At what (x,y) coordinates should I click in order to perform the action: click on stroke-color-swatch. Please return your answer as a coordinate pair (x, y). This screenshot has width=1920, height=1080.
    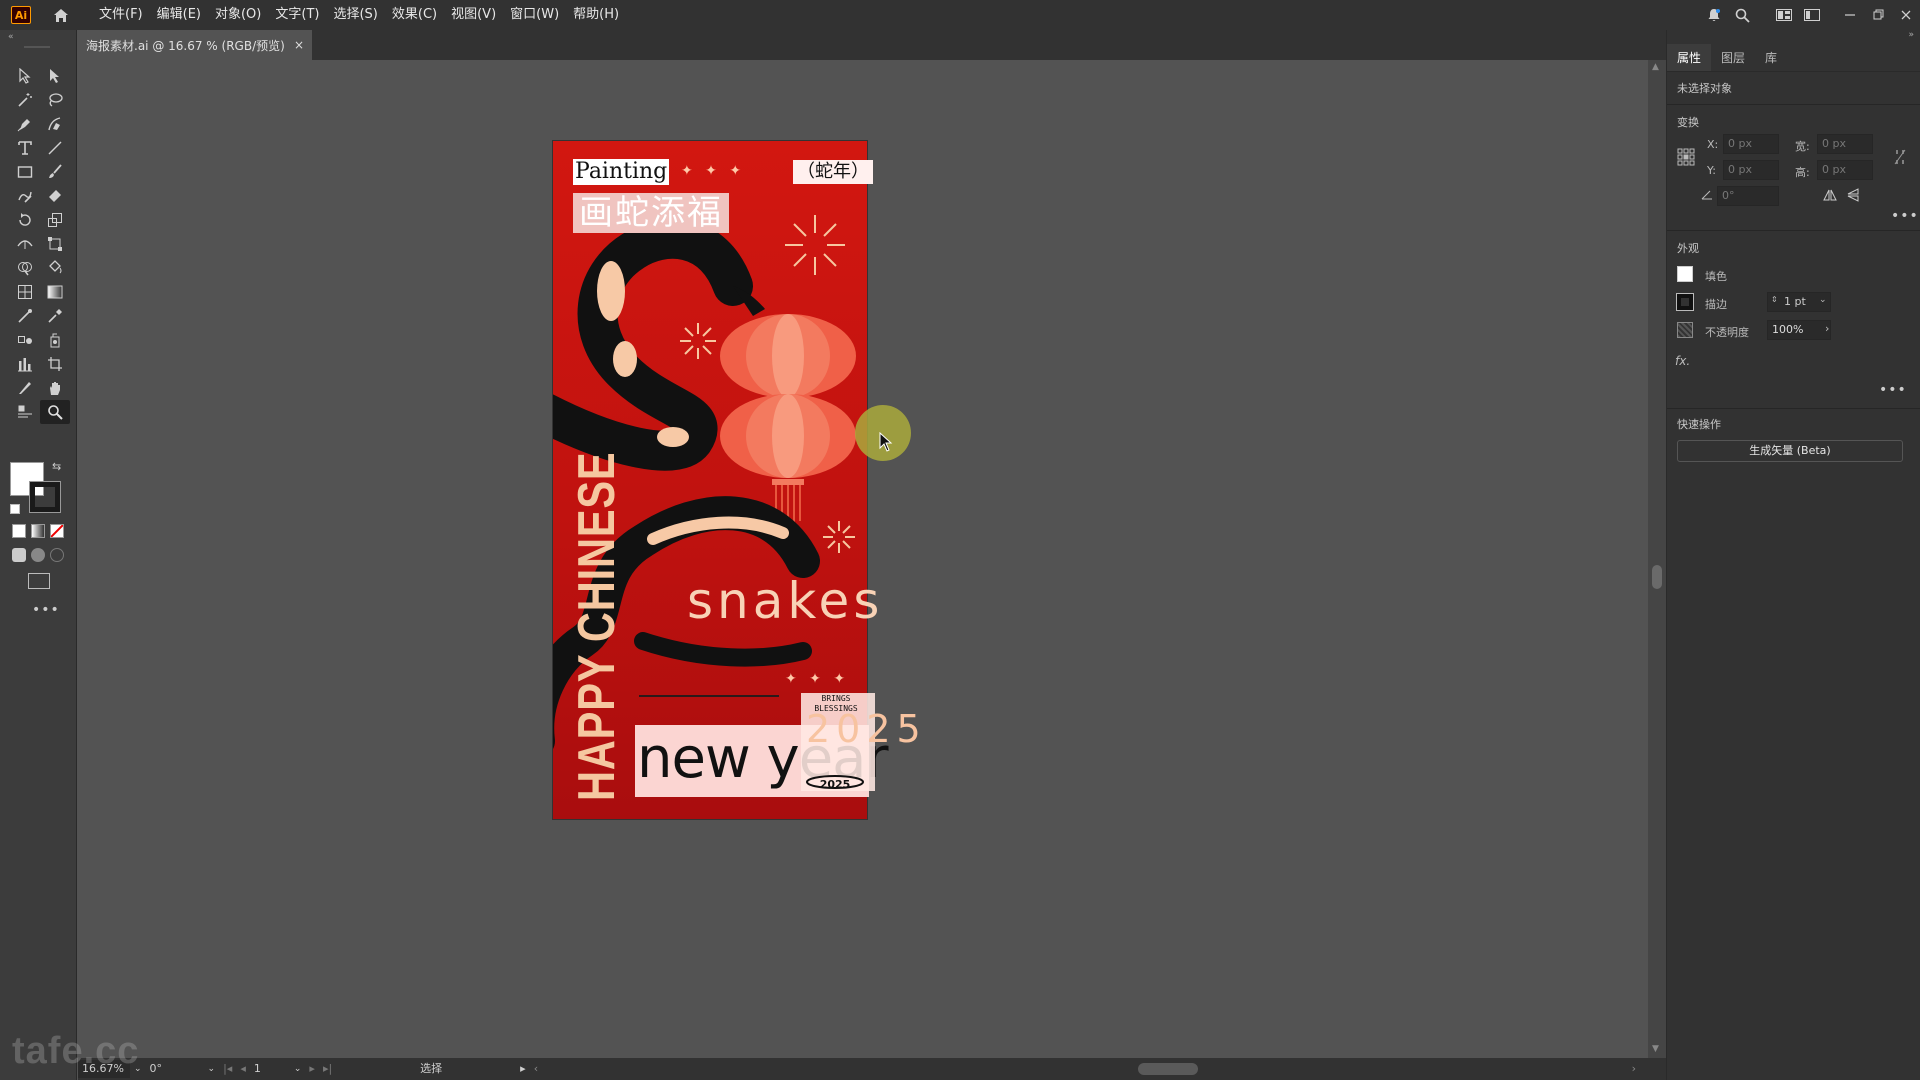
    Looking at the image, I should click on (1685, 302).